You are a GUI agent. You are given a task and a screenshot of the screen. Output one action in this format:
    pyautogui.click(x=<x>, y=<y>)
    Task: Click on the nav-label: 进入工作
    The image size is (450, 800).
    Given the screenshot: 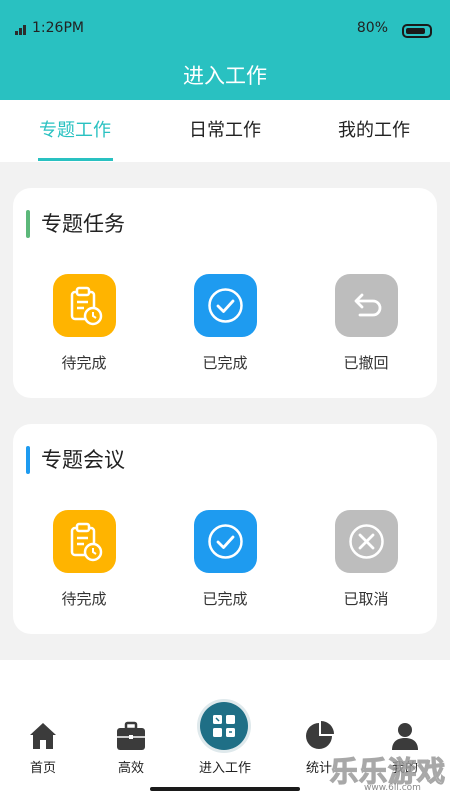 What is the action you would take?
    pyautogui.click(x=224, y=768)
    